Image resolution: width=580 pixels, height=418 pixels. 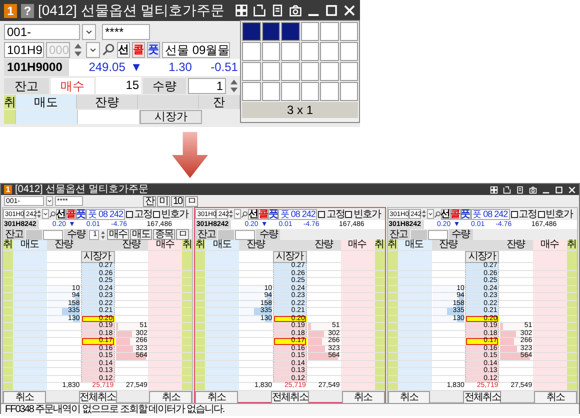 I want to click on document-icon, so click(x=520, y=190).